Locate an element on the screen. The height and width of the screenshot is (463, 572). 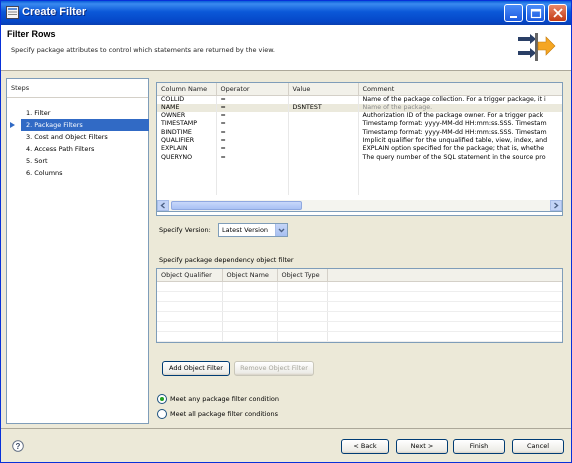
column-header is located at coordinates (444, 275).